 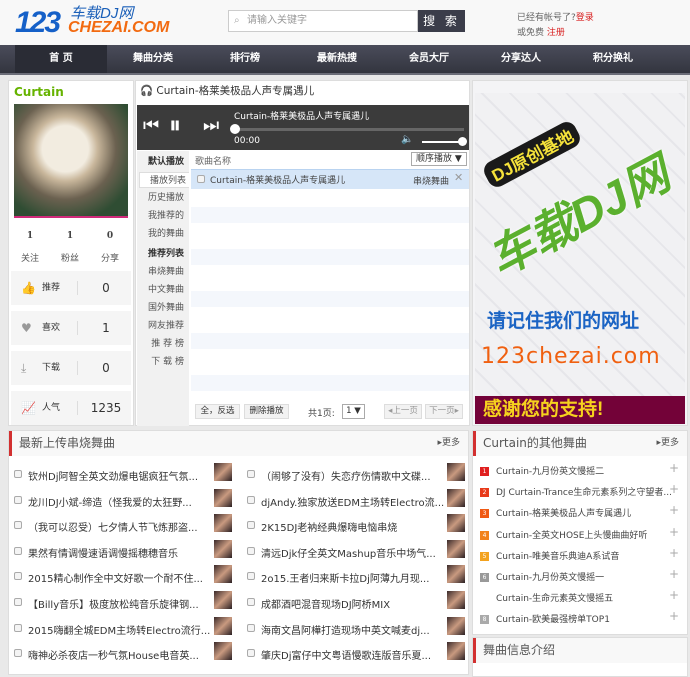 I want to click on other-song-title: Curtain-全英文HOSE上头慢曲曲好听, so click(x=571, y=536).